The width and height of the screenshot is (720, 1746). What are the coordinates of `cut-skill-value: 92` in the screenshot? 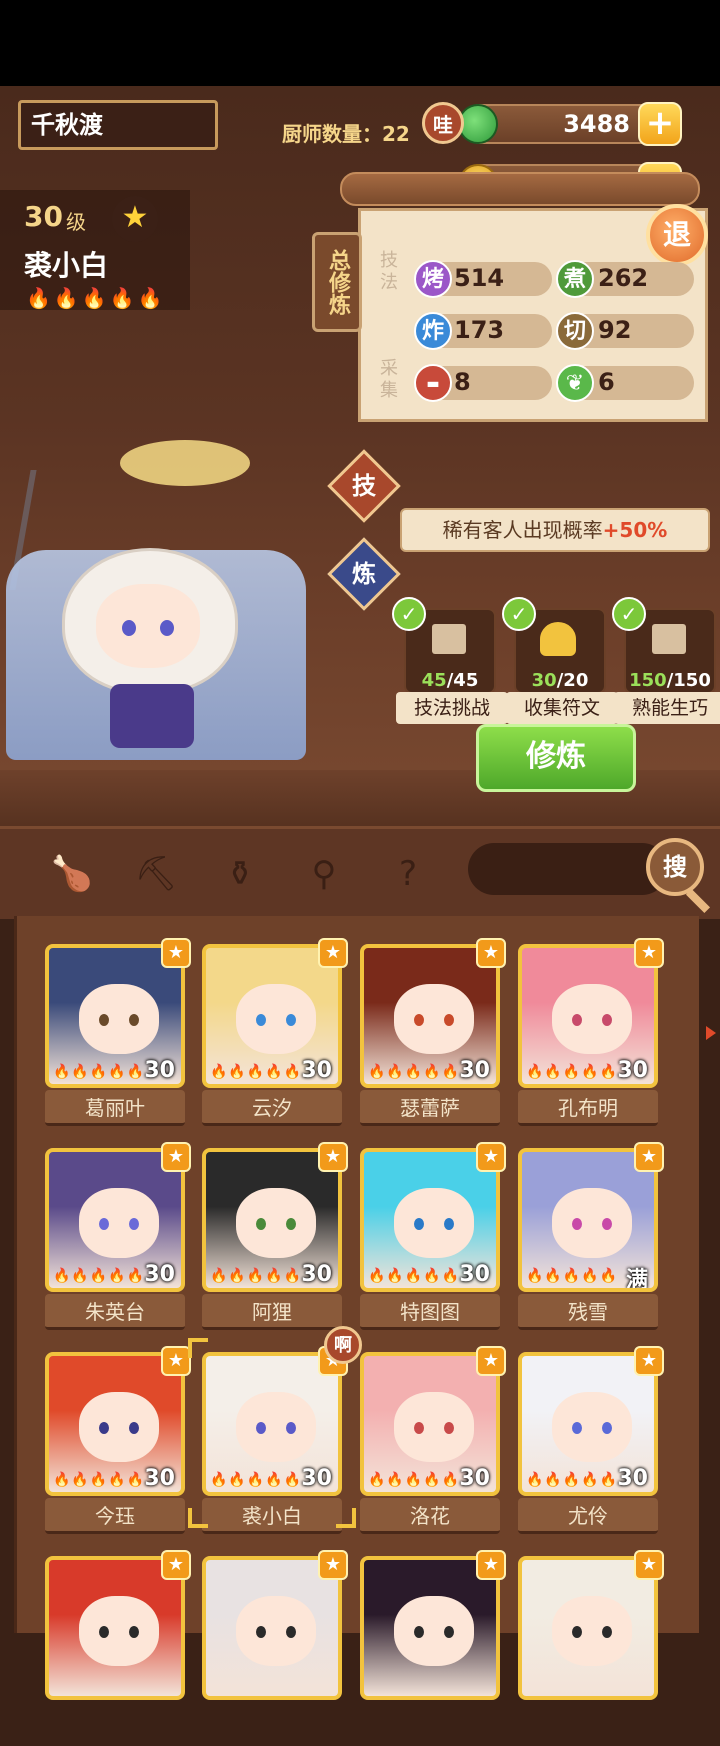 It's located at (615, 330).